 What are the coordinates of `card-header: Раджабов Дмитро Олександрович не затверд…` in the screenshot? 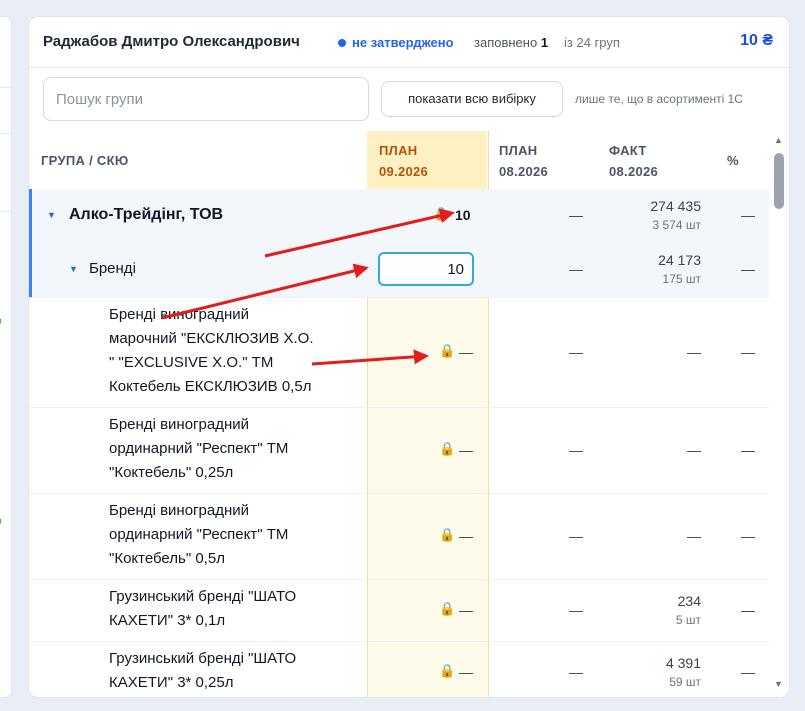 It's located at (409, 42).